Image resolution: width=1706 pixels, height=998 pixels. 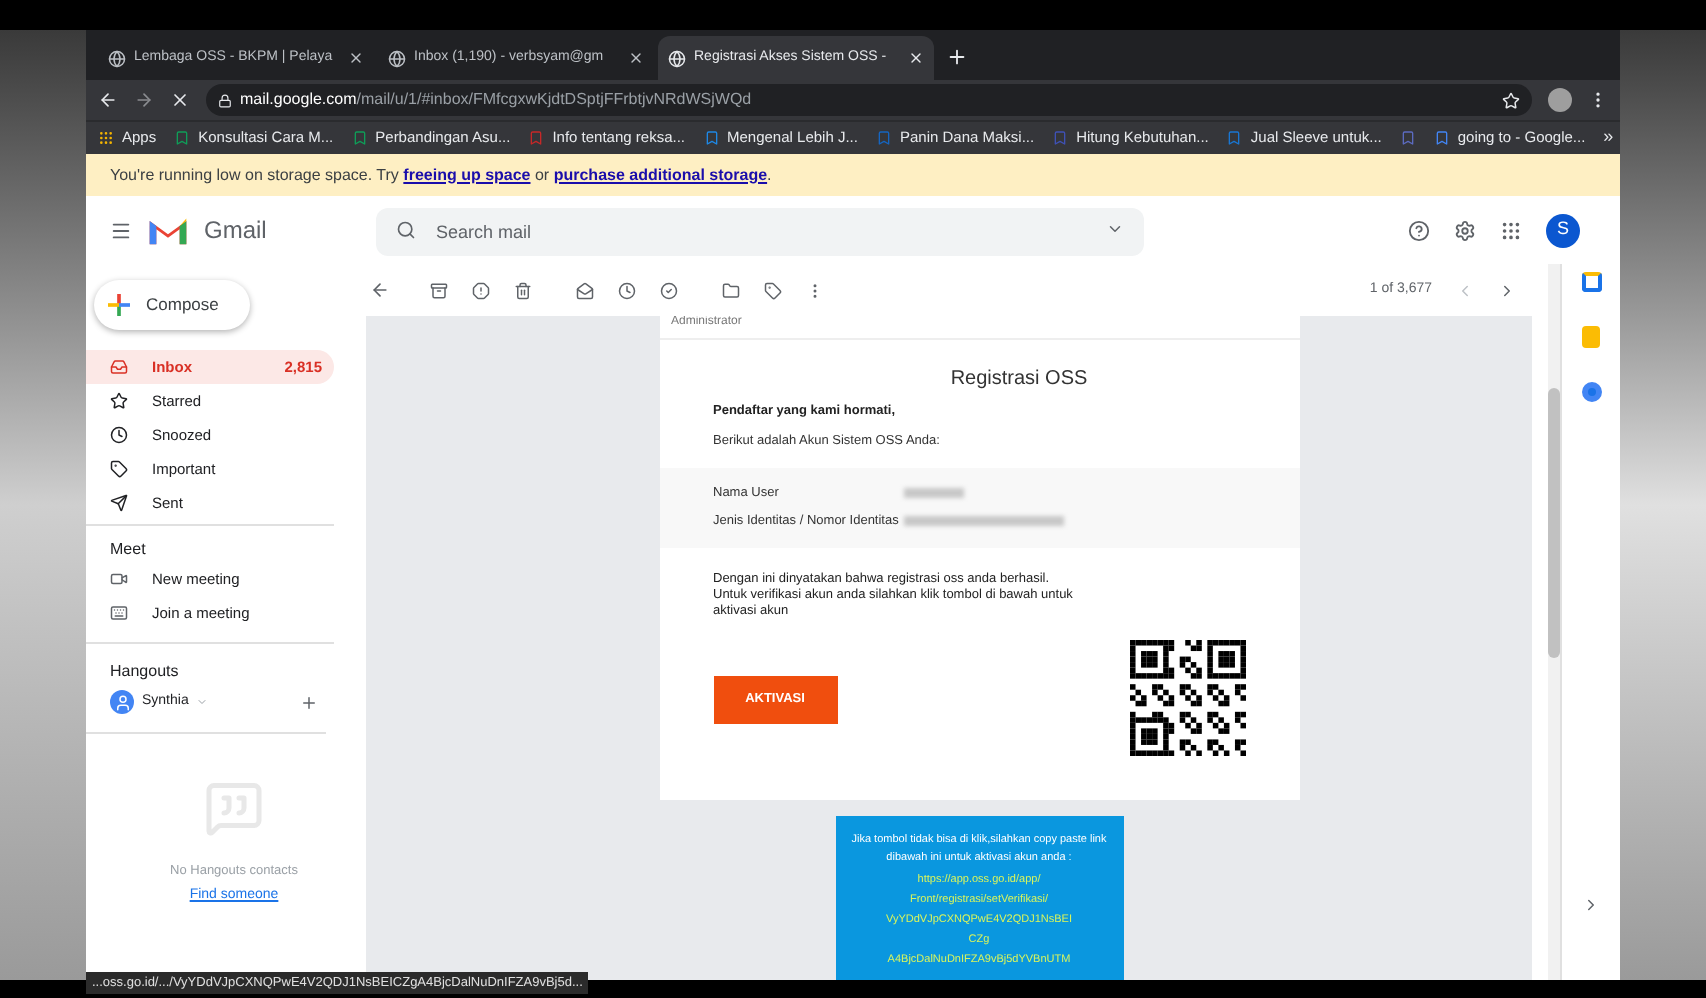 What do you see at coordinates (1560, 100) in the screenshot?
I see `profile-avatar` at bounding box center [1560, 100].